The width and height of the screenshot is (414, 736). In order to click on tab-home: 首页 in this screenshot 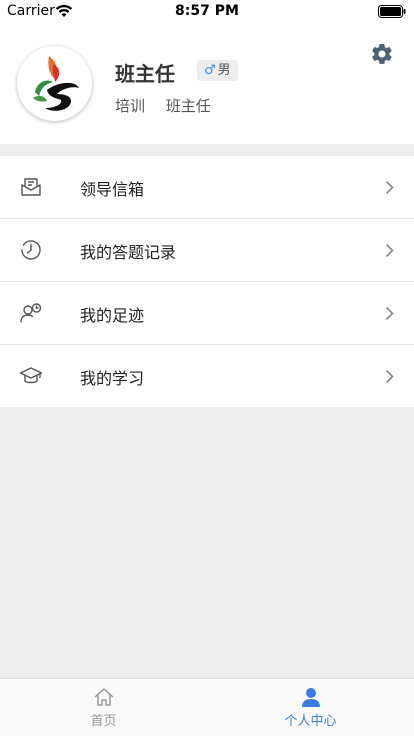, I will do `click(103, 707)`.